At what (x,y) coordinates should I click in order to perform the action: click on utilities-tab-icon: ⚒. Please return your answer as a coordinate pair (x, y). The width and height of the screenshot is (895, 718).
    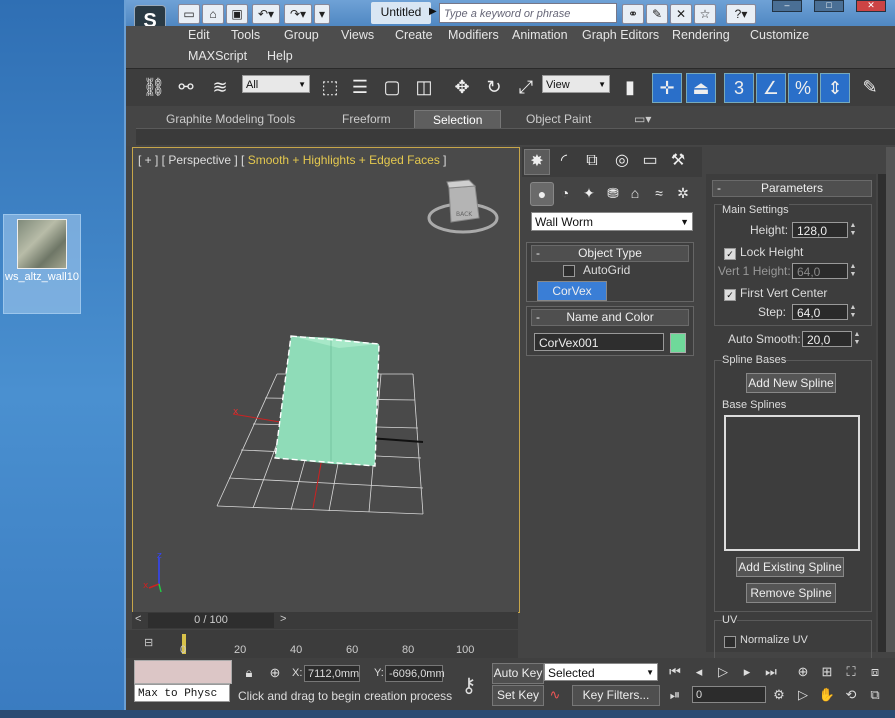
    Looking at the image, I should click on (678, 161).